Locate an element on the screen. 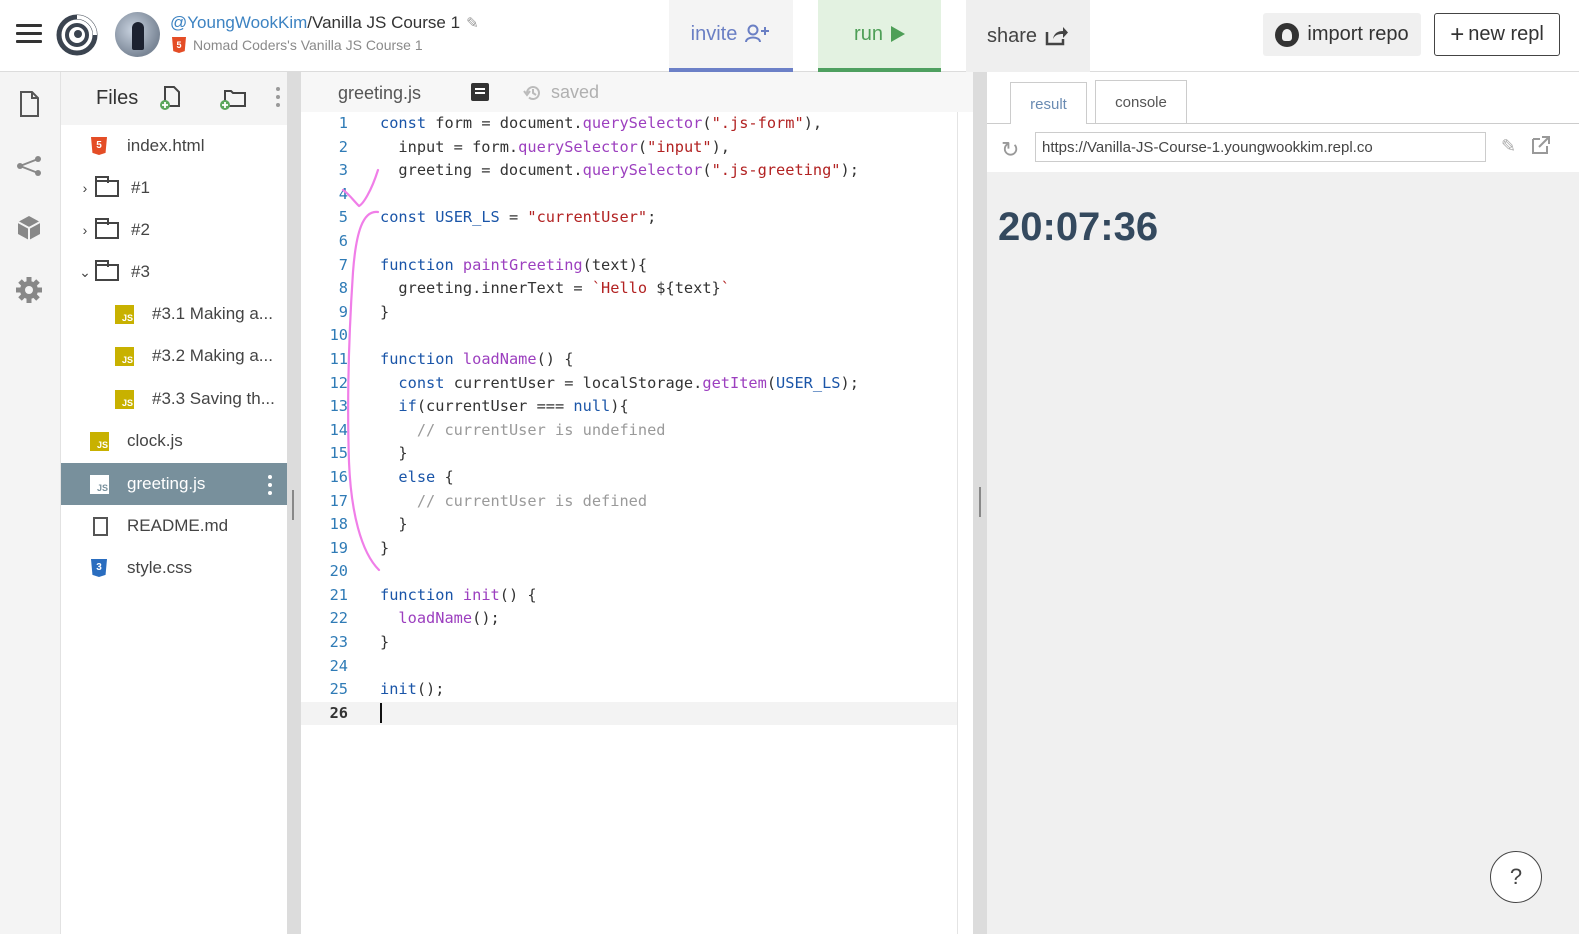  line-number: 2 is located at coordinates (343, 146).